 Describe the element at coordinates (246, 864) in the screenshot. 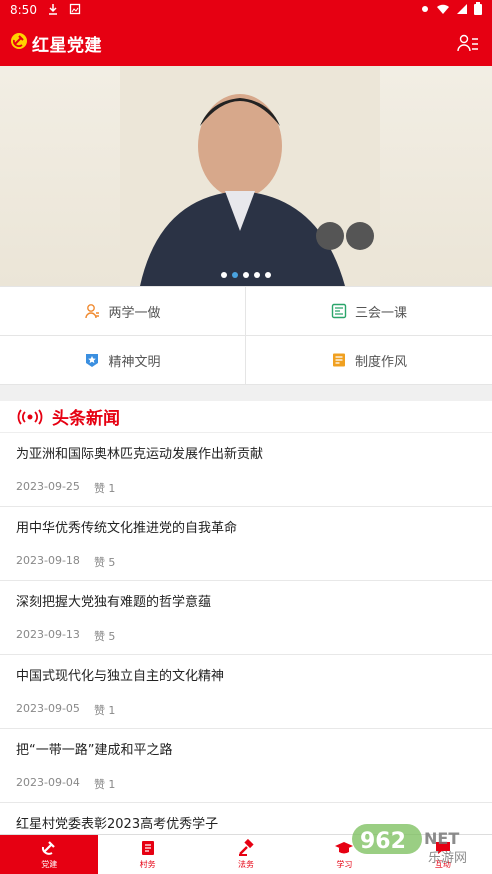

I see `tab-label: 法务` at that location.